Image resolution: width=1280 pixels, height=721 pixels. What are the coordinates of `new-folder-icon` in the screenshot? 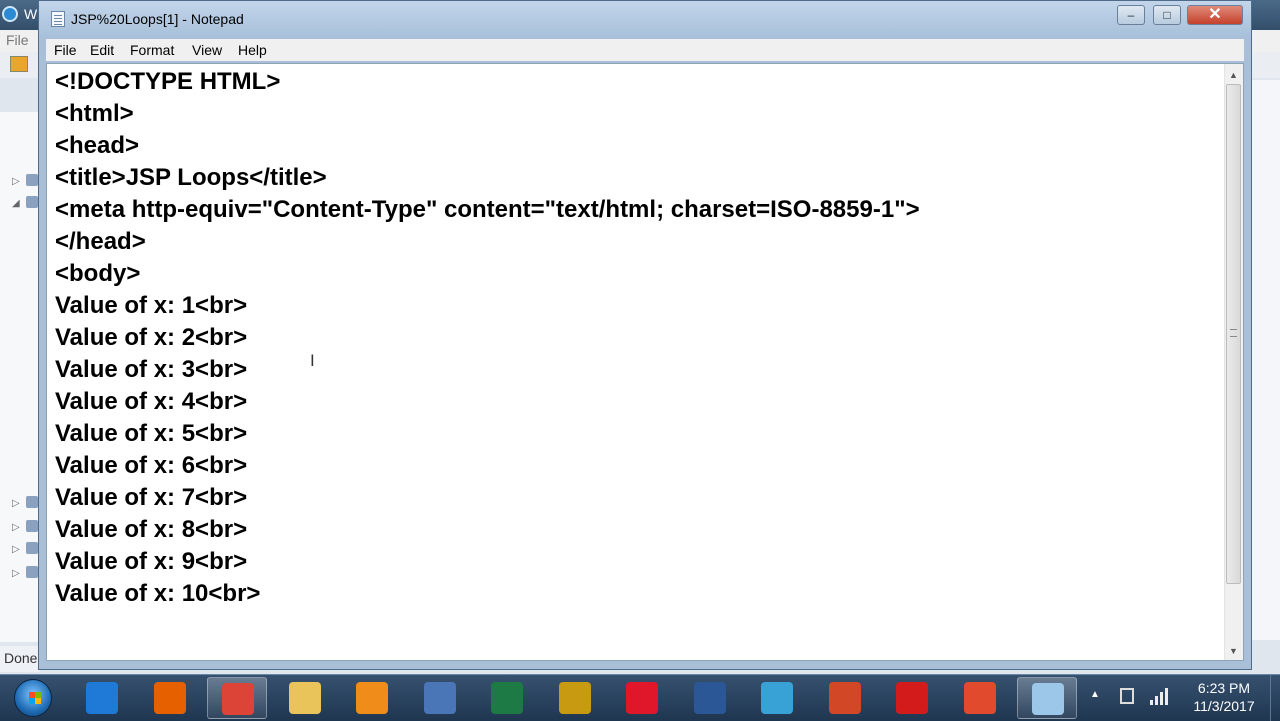 It's located at (19, 64).